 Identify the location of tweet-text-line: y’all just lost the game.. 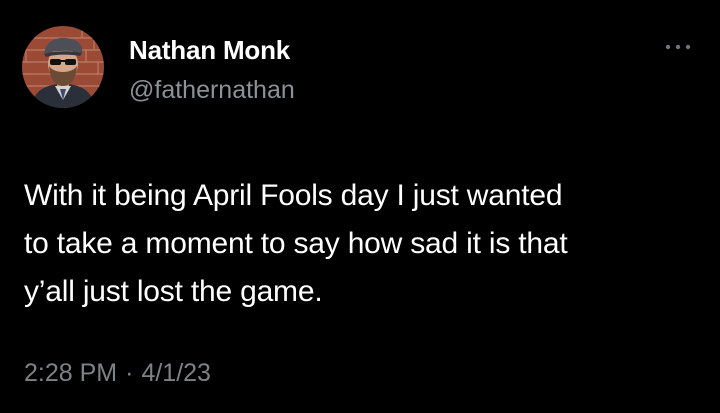
(173, 291).